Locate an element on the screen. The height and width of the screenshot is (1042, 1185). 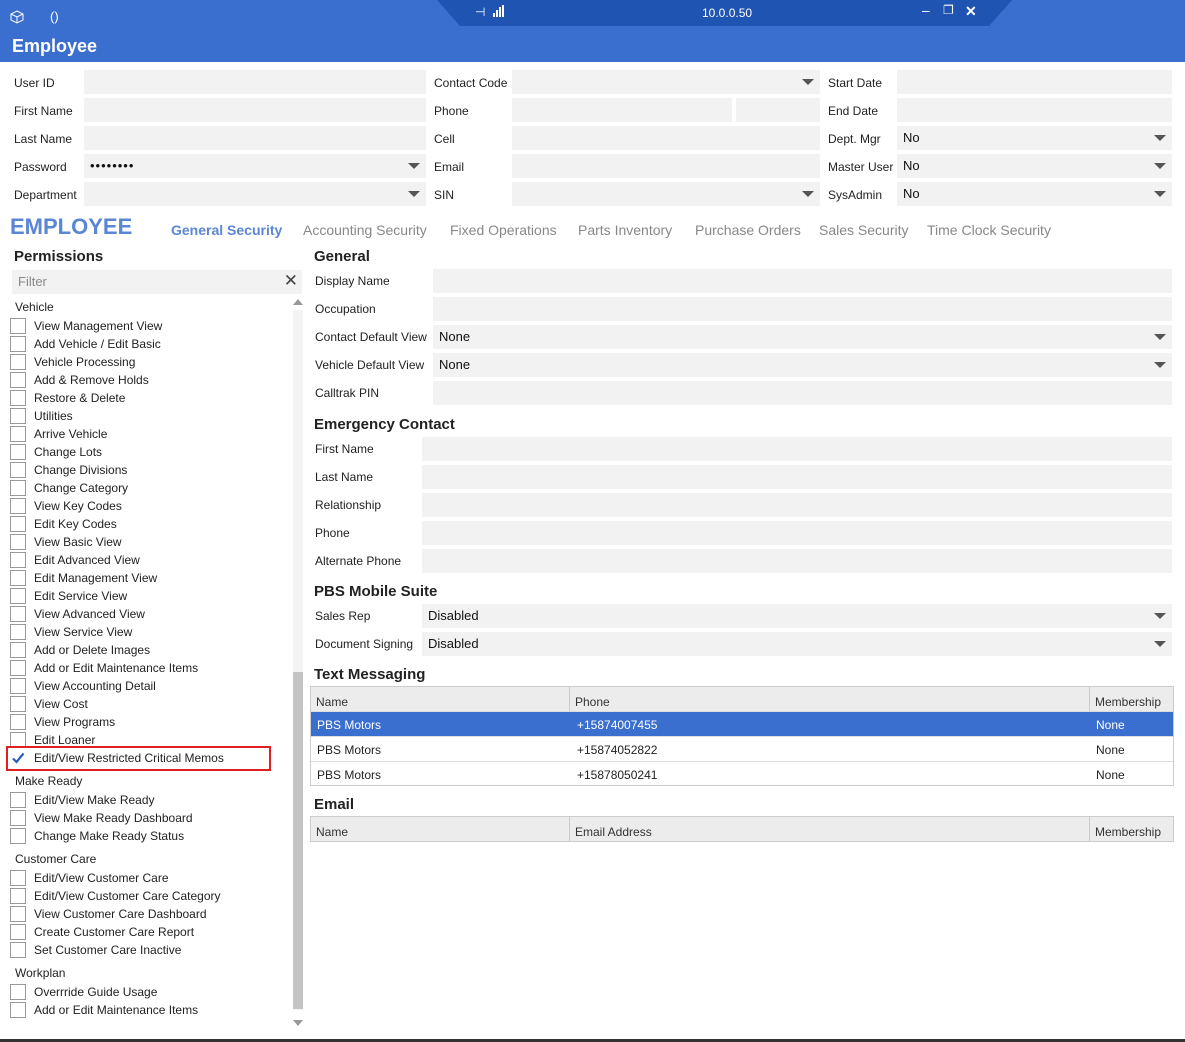
tab-general-security: General Security is located at coordinates (226, 230).